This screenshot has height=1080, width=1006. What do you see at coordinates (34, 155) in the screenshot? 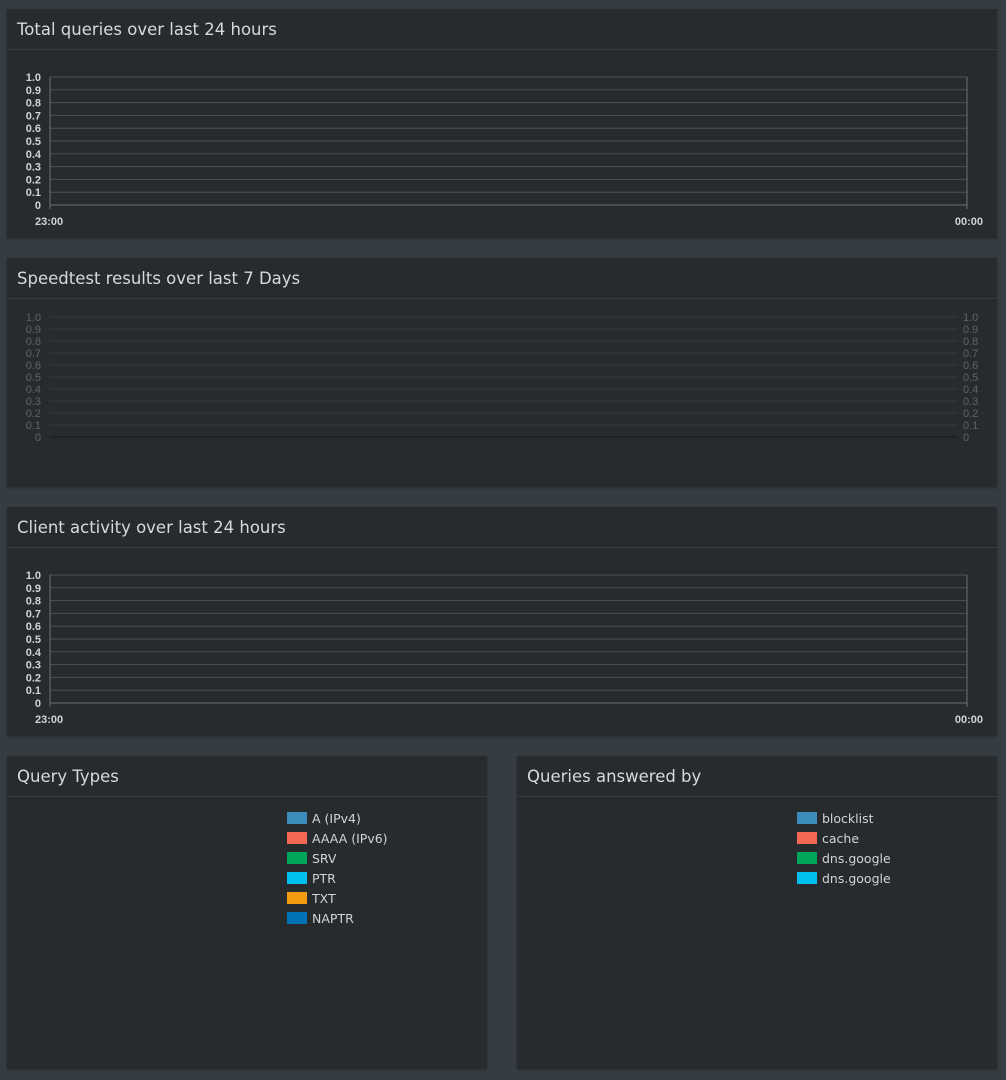
I see `total-queries-y-tick-label: 0.4` at bounding box center [34, 155].